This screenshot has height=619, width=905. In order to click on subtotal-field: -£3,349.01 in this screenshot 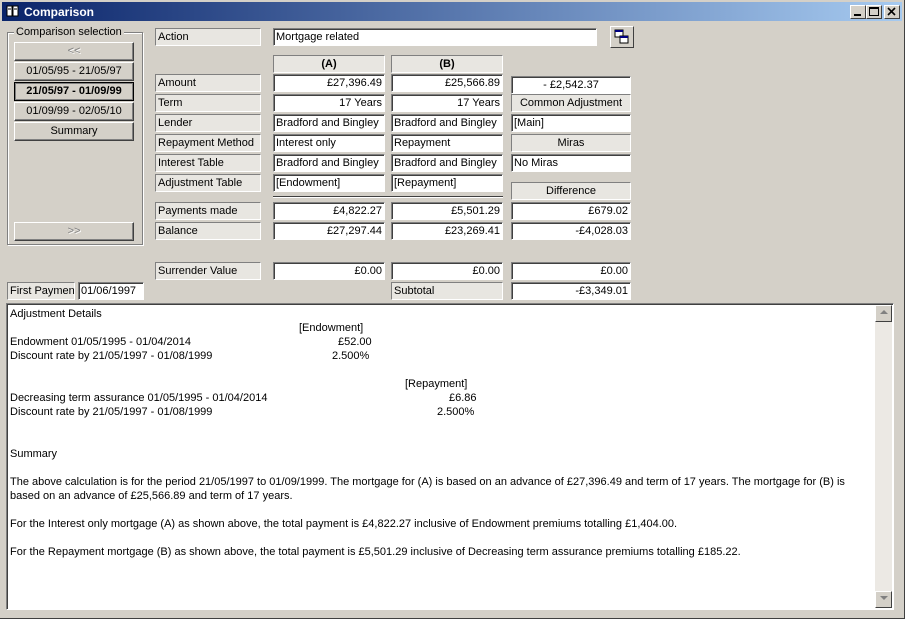, I will do `click(571, 291)`.